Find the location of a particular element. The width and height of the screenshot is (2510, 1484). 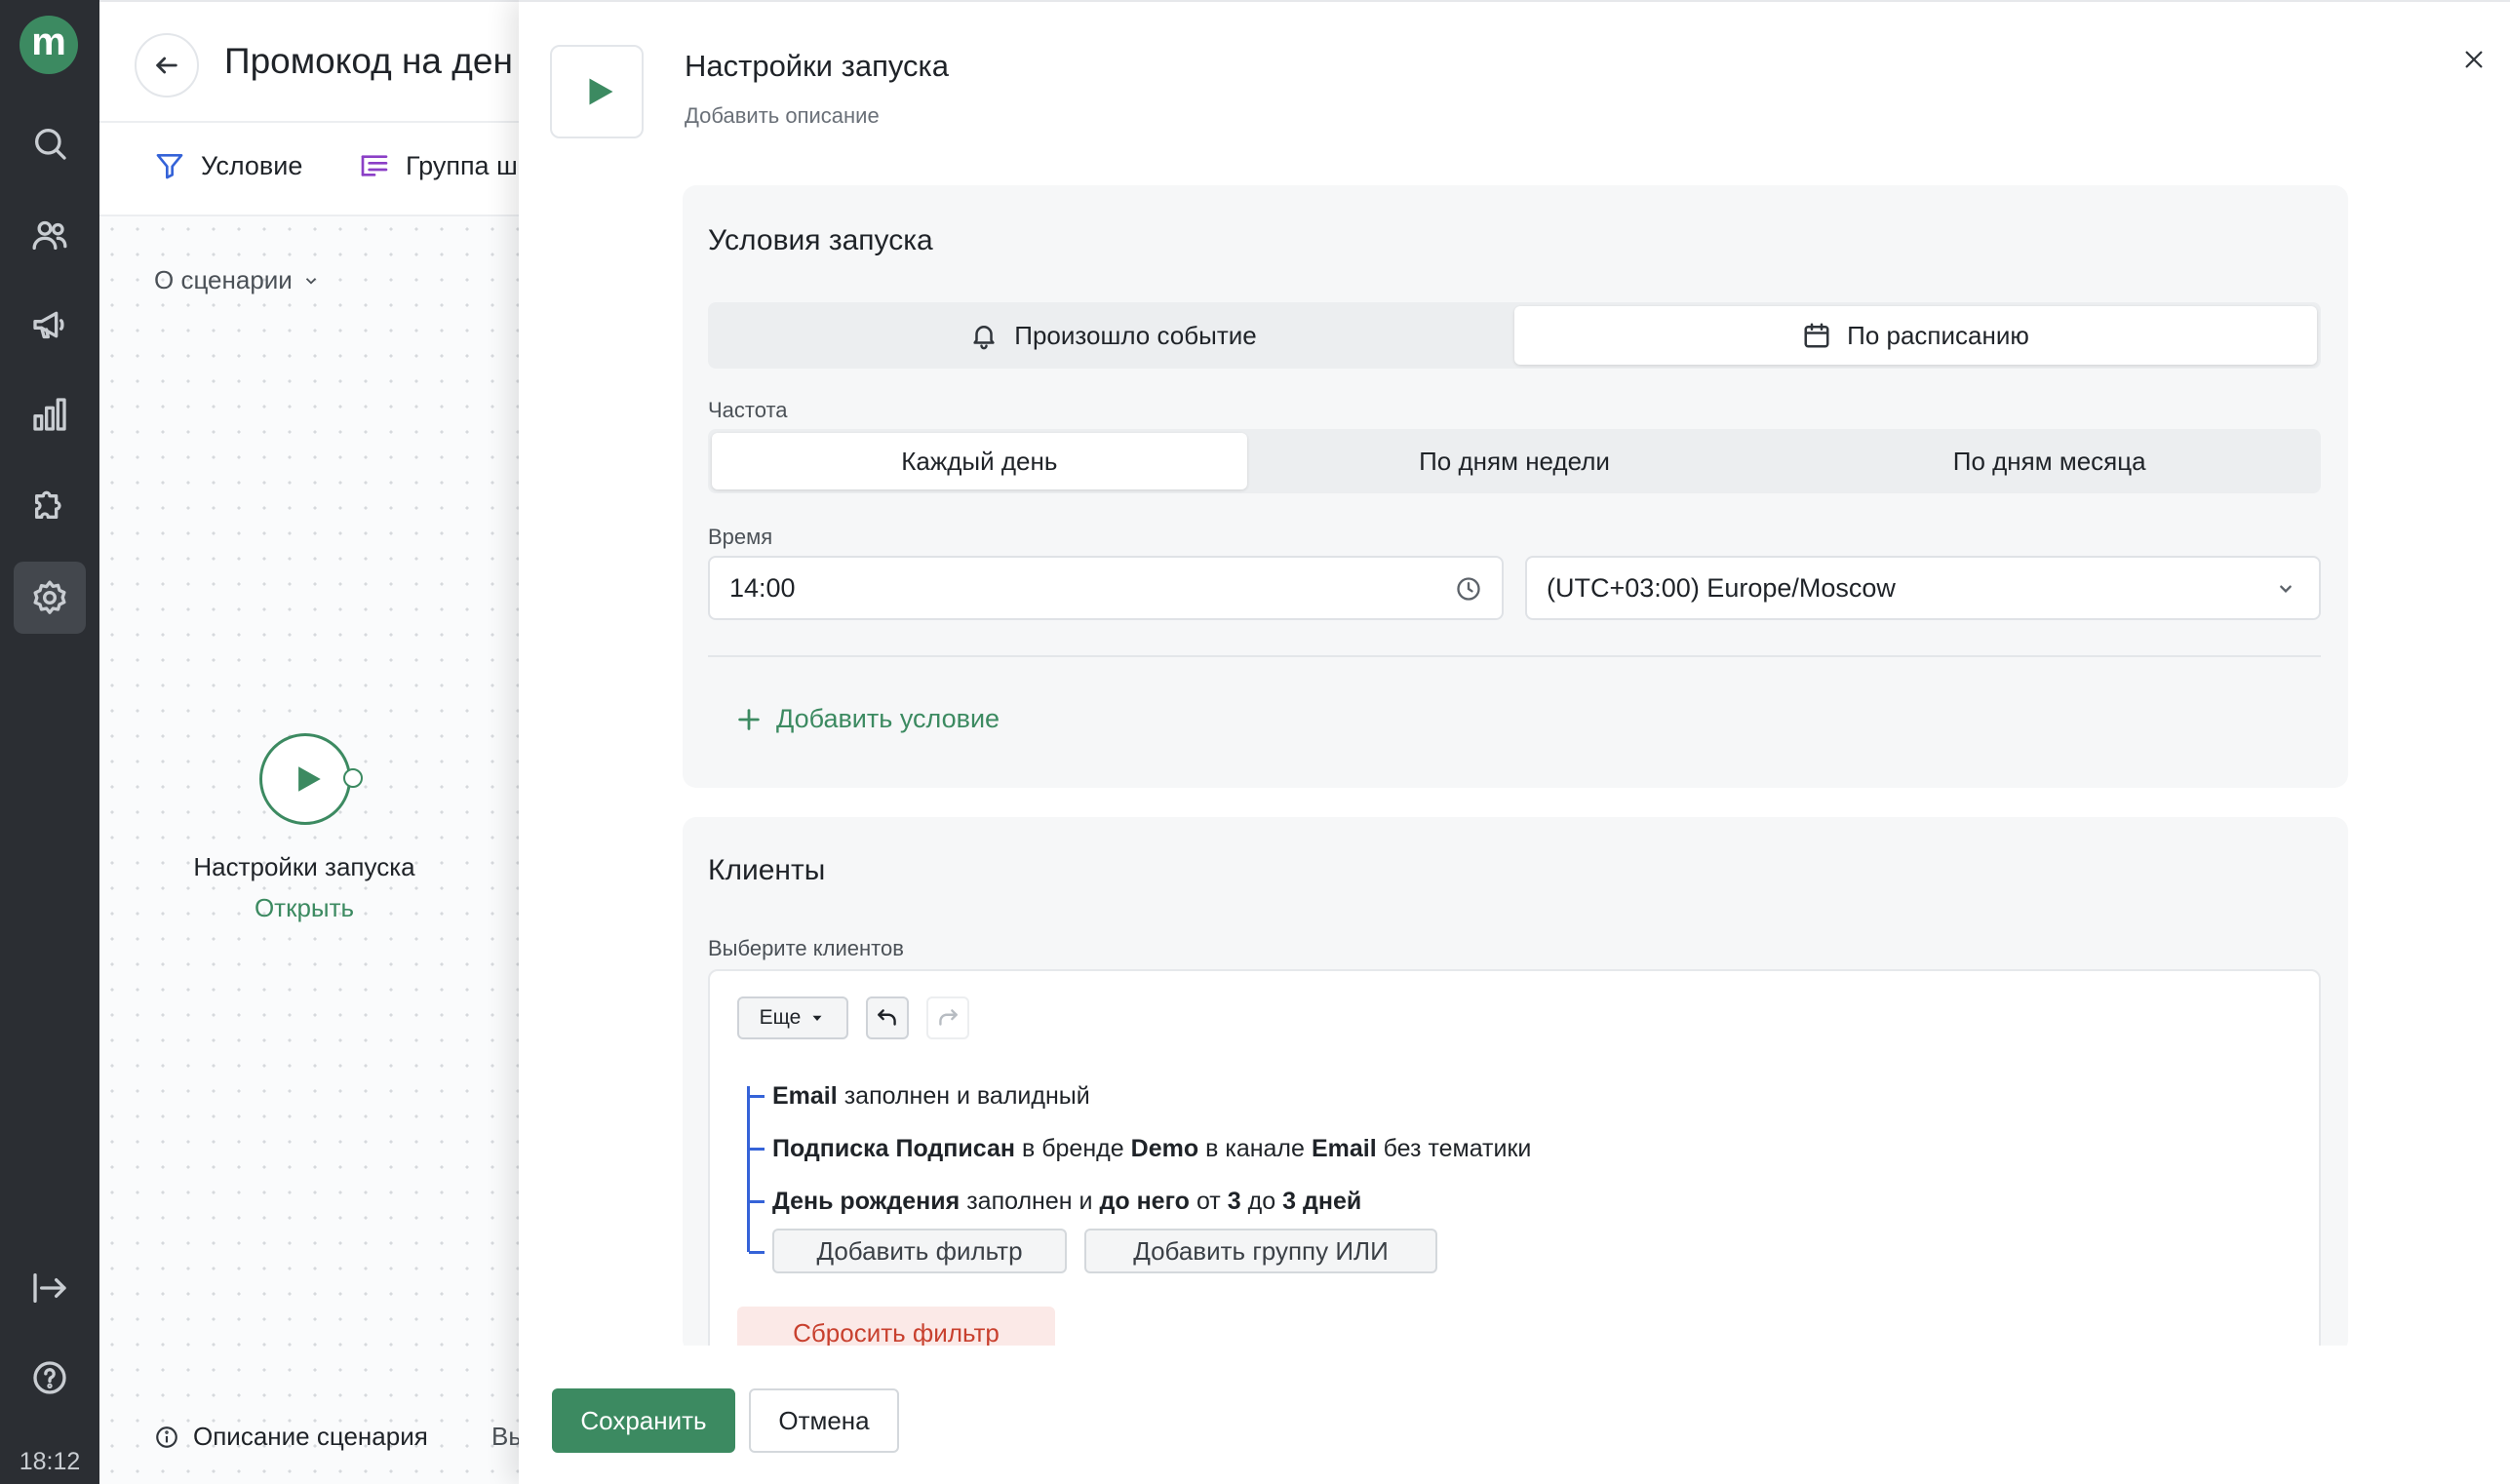

condition-label: Условие is located at coordinates (252, 165).